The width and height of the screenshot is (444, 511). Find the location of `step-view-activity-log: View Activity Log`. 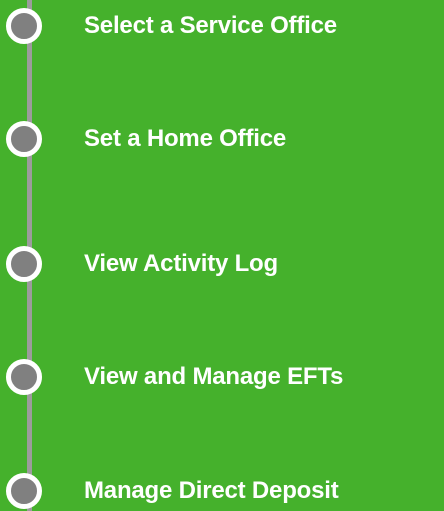

step-view-activity-log: View Activity Log is located at coordinates (222, 264).